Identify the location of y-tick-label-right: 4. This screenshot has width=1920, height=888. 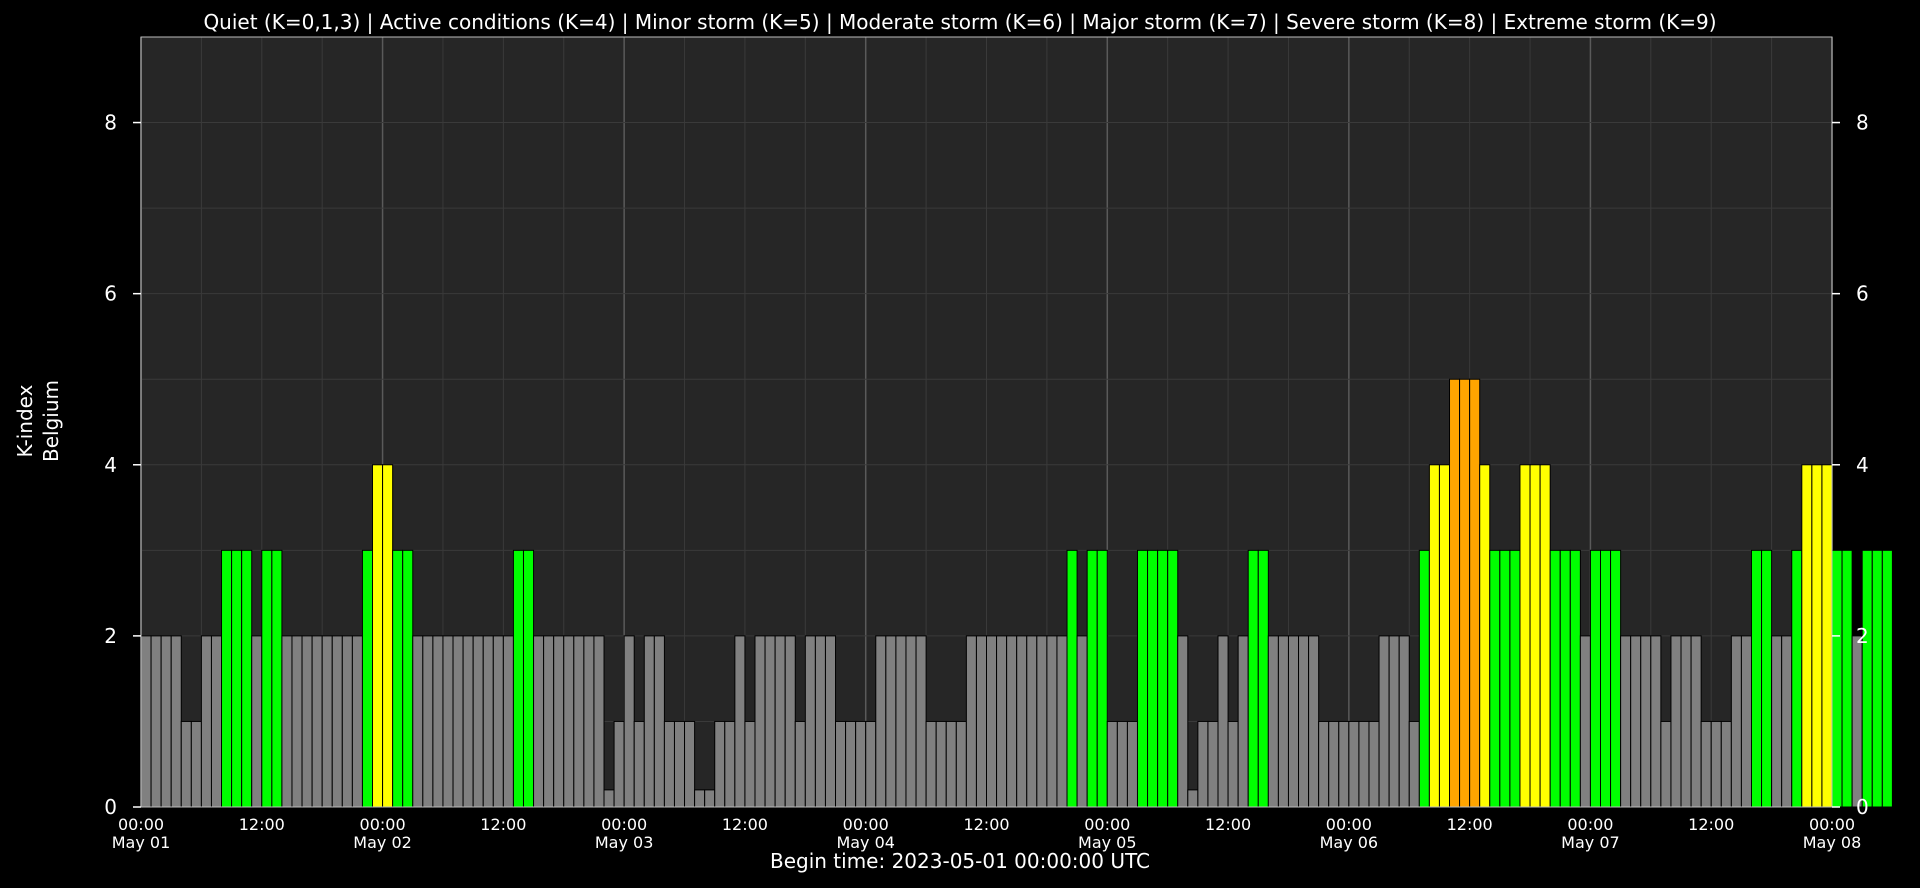
(1862, 465).